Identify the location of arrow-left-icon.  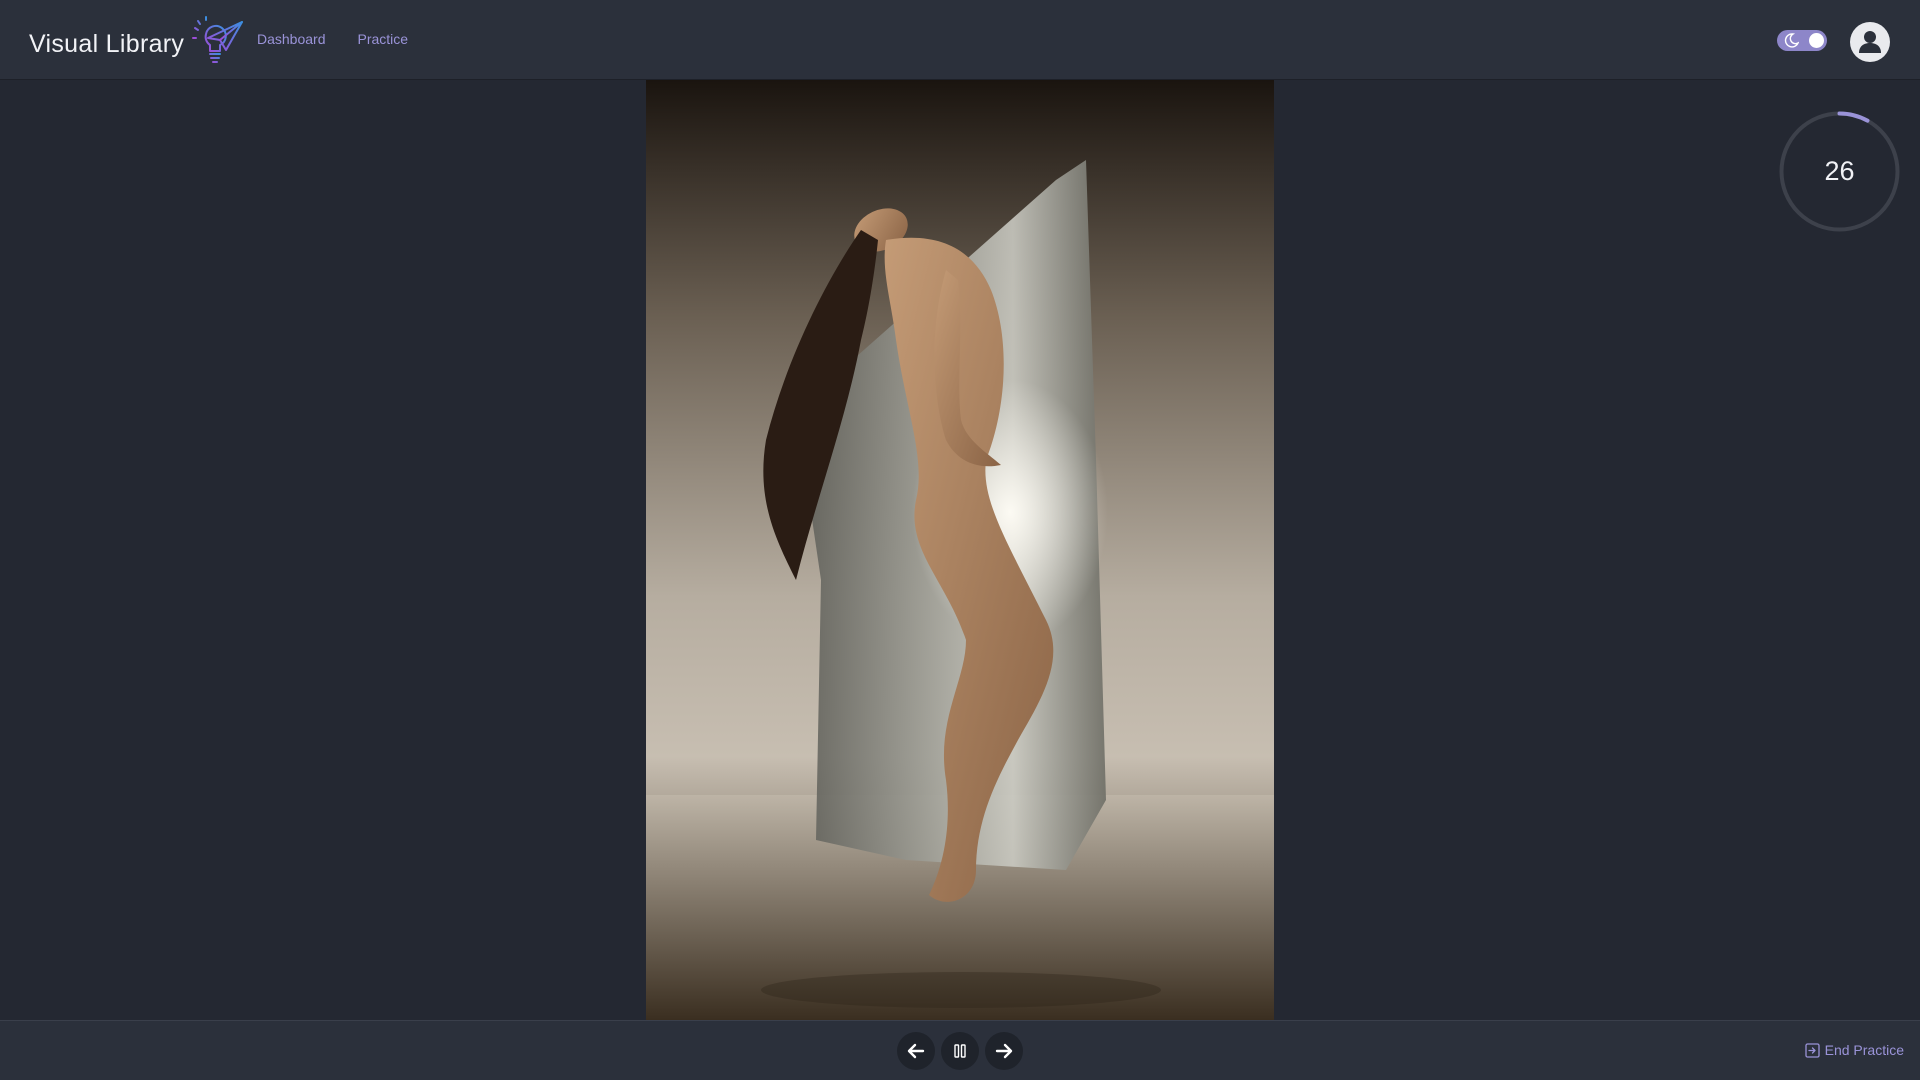
(916, 1051).